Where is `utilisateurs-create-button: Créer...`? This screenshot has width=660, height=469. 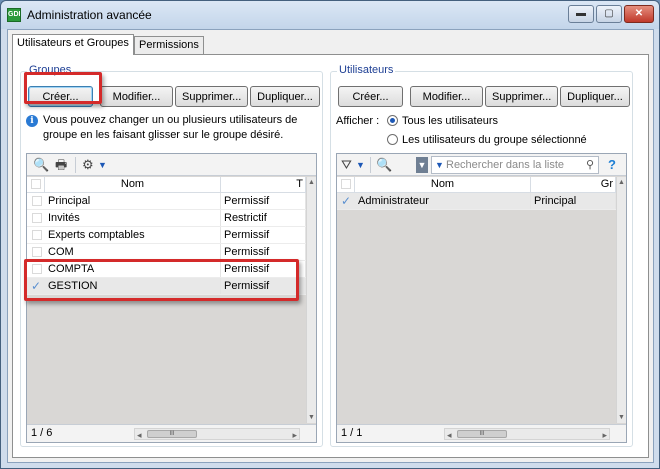
utilisateurs-create-button: Créer... is located at coordinates (370, 96).